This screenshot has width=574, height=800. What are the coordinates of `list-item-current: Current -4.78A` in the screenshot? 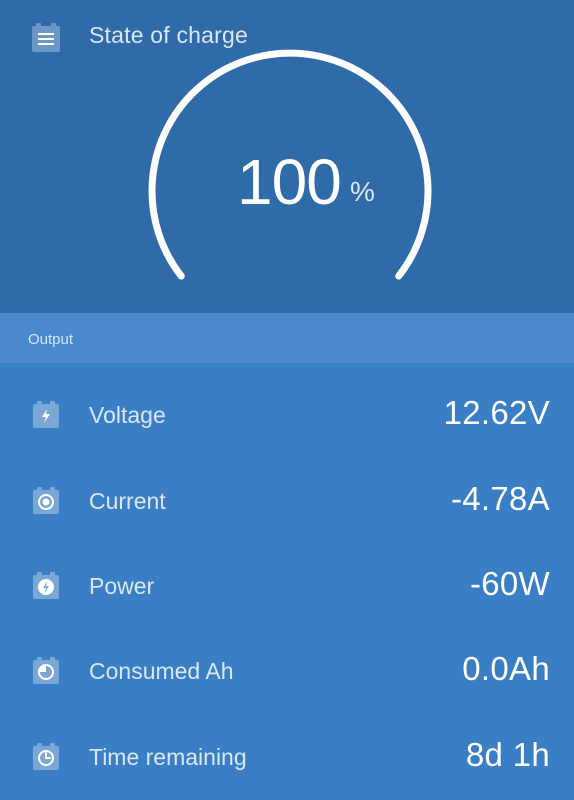 It's located at (287, 501).